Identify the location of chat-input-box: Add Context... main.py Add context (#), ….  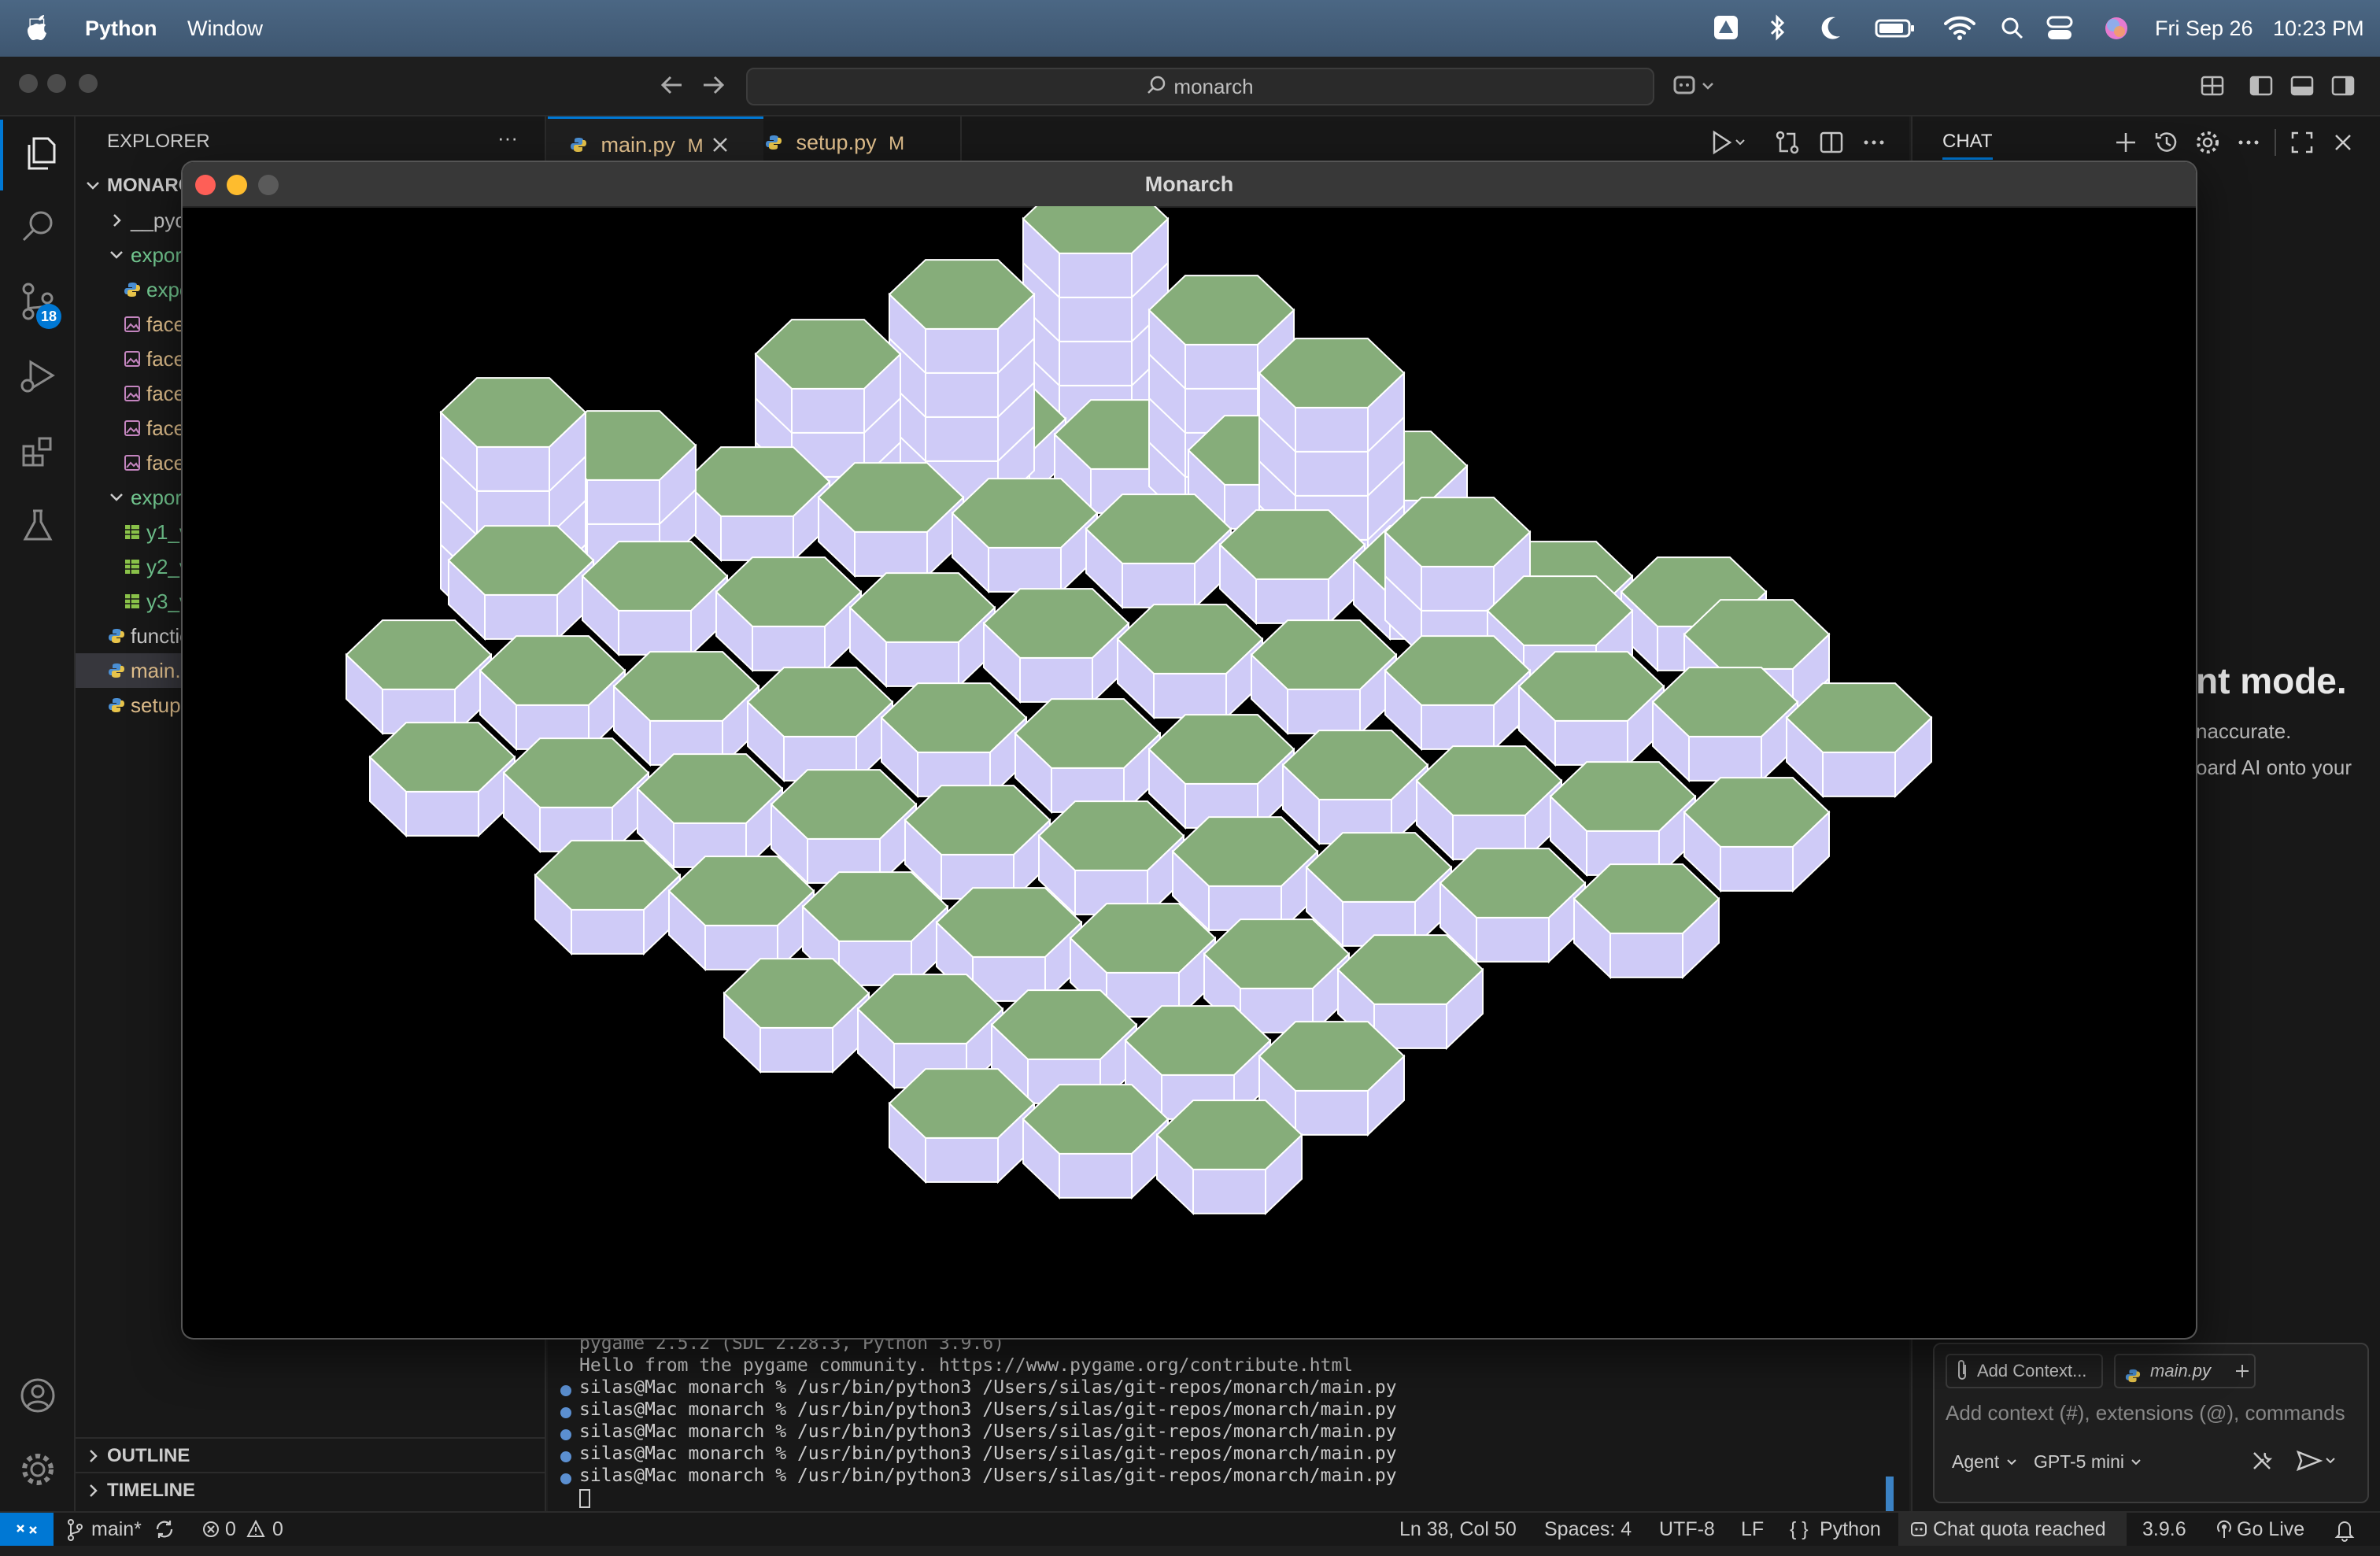
(2151, 1423).